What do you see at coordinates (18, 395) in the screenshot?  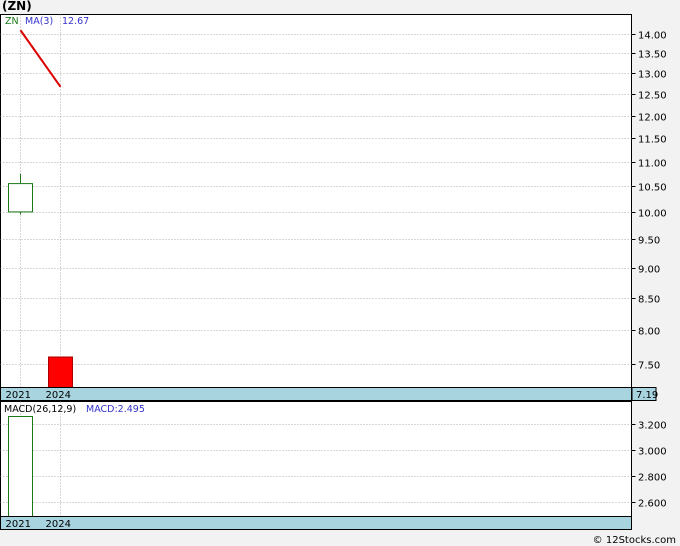 I see `price-x-label: 2021` at bounding box center [18, 395].